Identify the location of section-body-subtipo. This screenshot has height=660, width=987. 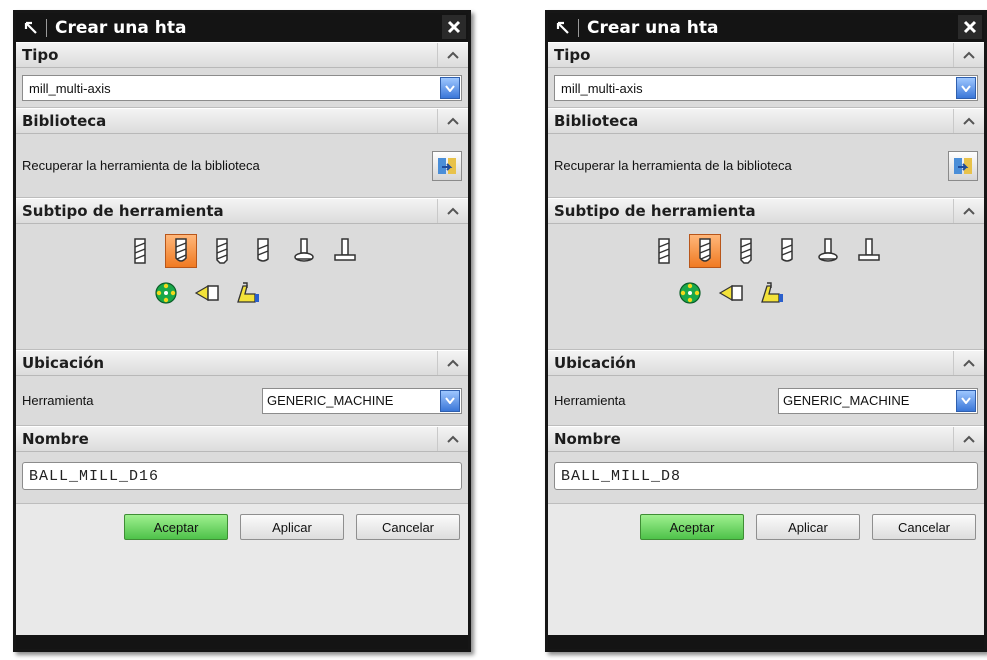
(242, 287).